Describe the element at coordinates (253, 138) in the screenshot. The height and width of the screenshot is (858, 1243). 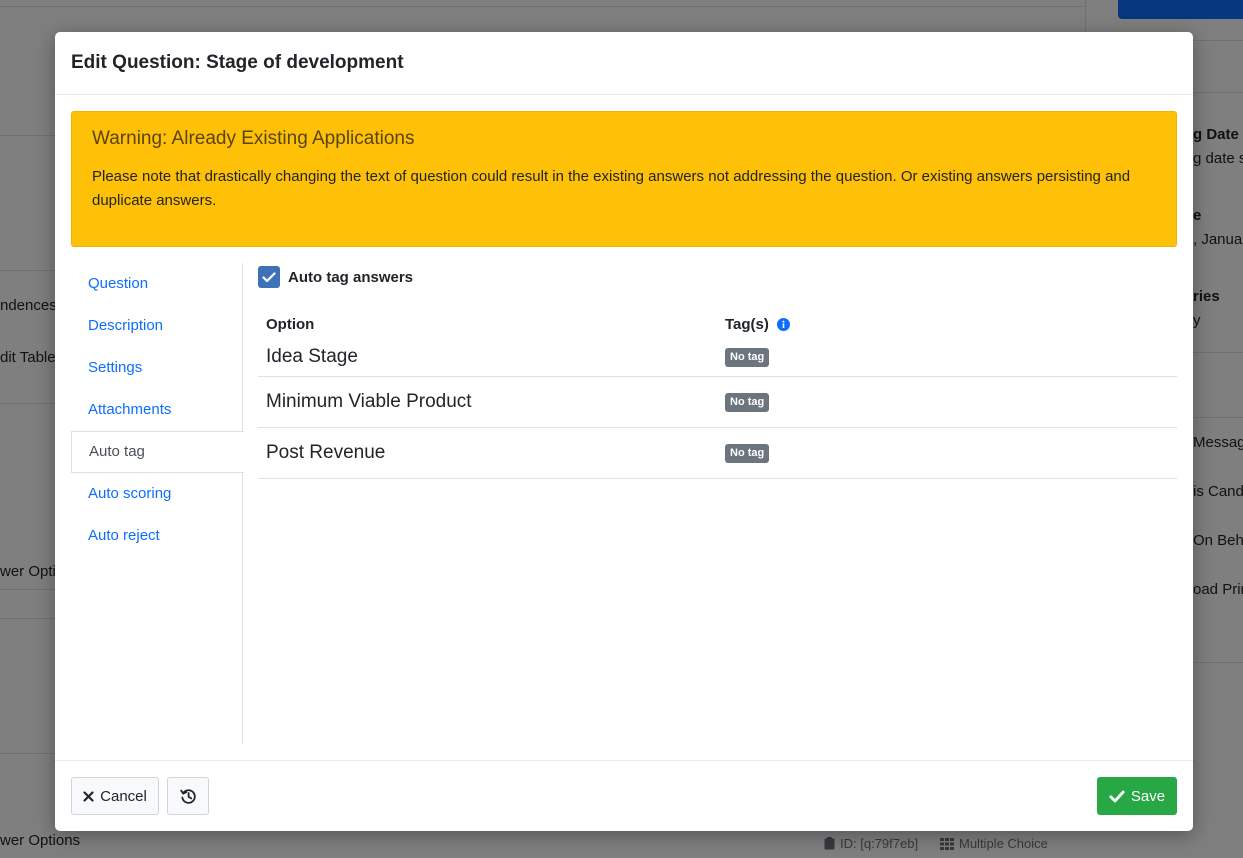
I see `alert-heading: Warning: Already Existing Applications` at that location.